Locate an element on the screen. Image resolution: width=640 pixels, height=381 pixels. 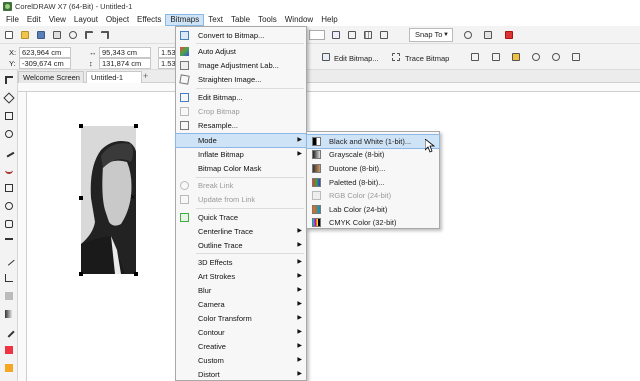
zoom-dropdown is located at coordinates (317, 35).